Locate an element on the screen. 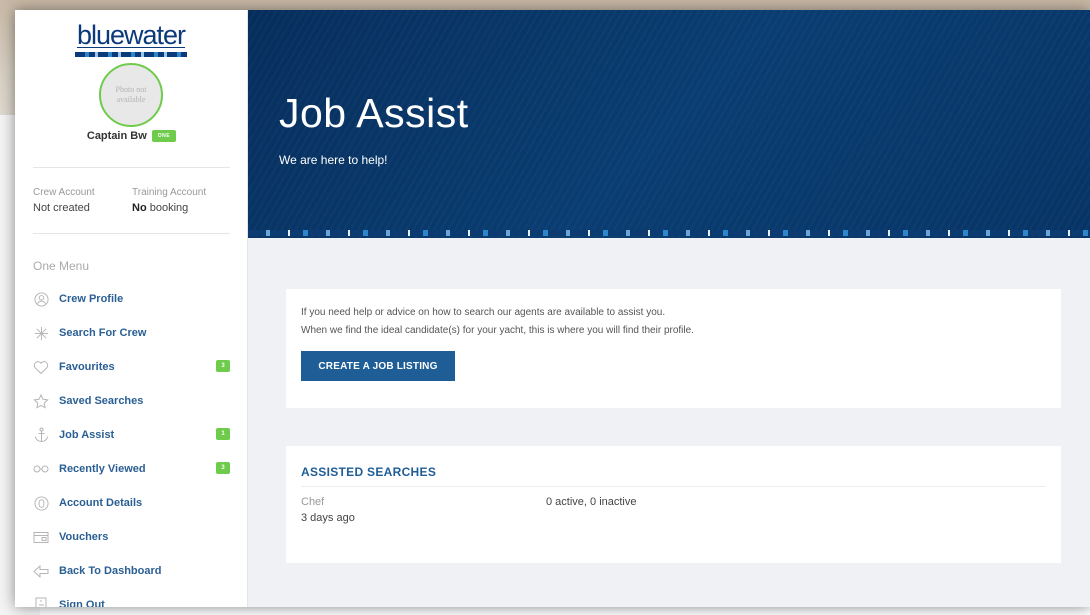 Image resolution: width=1090 pixels, height=615 pixels. sidebar-item-label: Account Details is located at coordinates (101, 503).